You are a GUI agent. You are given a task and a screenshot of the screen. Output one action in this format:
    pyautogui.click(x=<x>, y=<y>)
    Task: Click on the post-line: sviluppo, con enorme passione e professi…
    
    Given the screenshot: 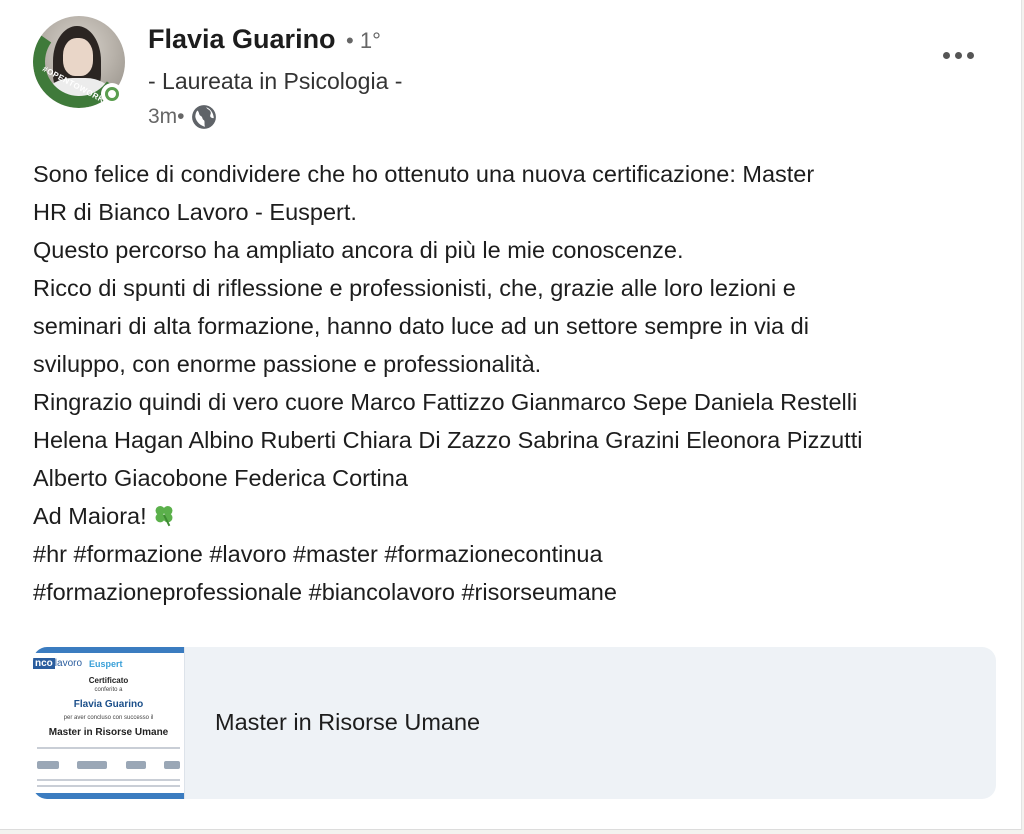 What is the action you would take?
    pyautogui.click(x=287, y=364)
    